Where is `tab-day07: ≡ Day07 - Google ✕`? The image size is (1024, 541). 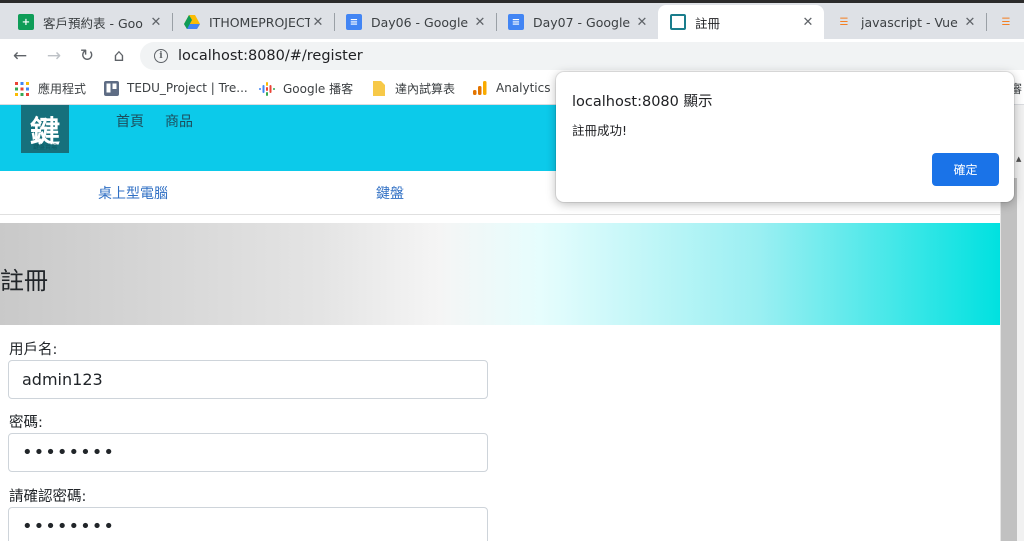 tab-day07: ≡ Day07 - Google ✕ is located at coordinates (577, 22).